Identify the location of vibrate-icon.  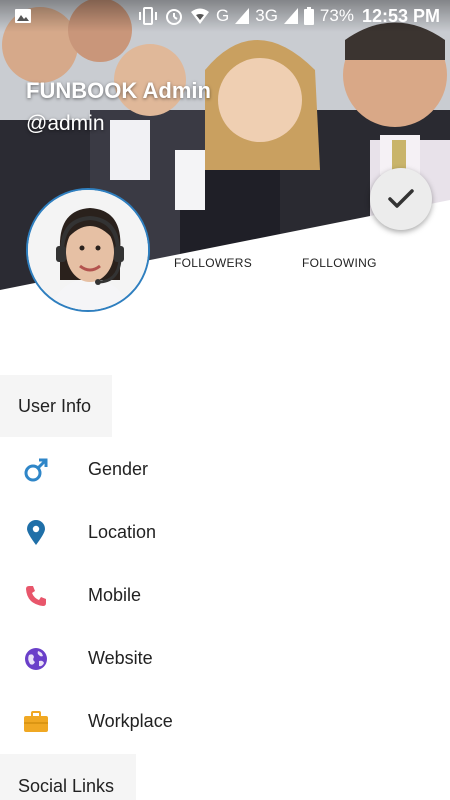
(148, 16).